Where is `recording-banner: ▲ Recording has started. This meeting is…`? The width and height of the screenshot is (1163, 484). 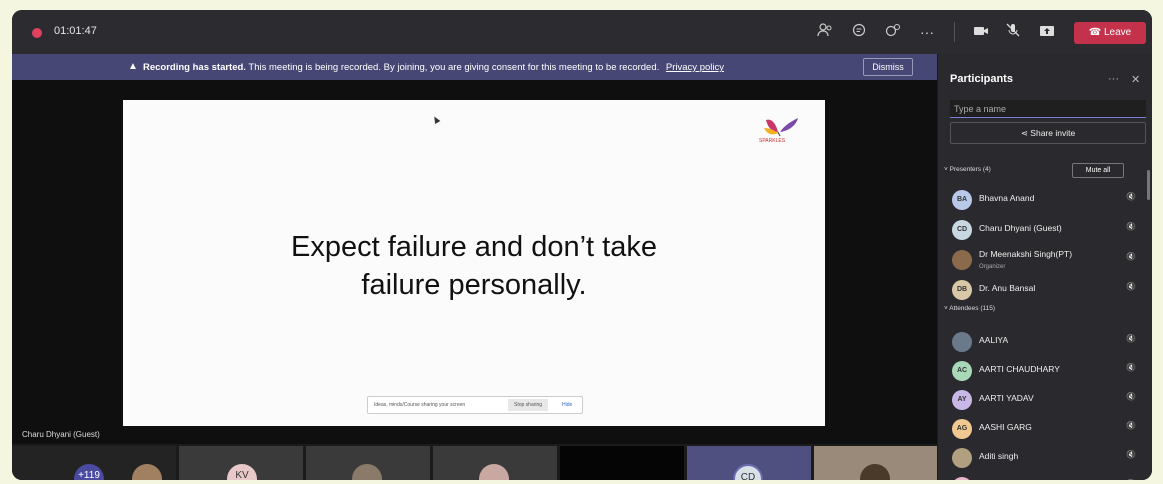
recording-banner: ▲ Recording has started. This meeting is… is located at coordinates (474, 67).